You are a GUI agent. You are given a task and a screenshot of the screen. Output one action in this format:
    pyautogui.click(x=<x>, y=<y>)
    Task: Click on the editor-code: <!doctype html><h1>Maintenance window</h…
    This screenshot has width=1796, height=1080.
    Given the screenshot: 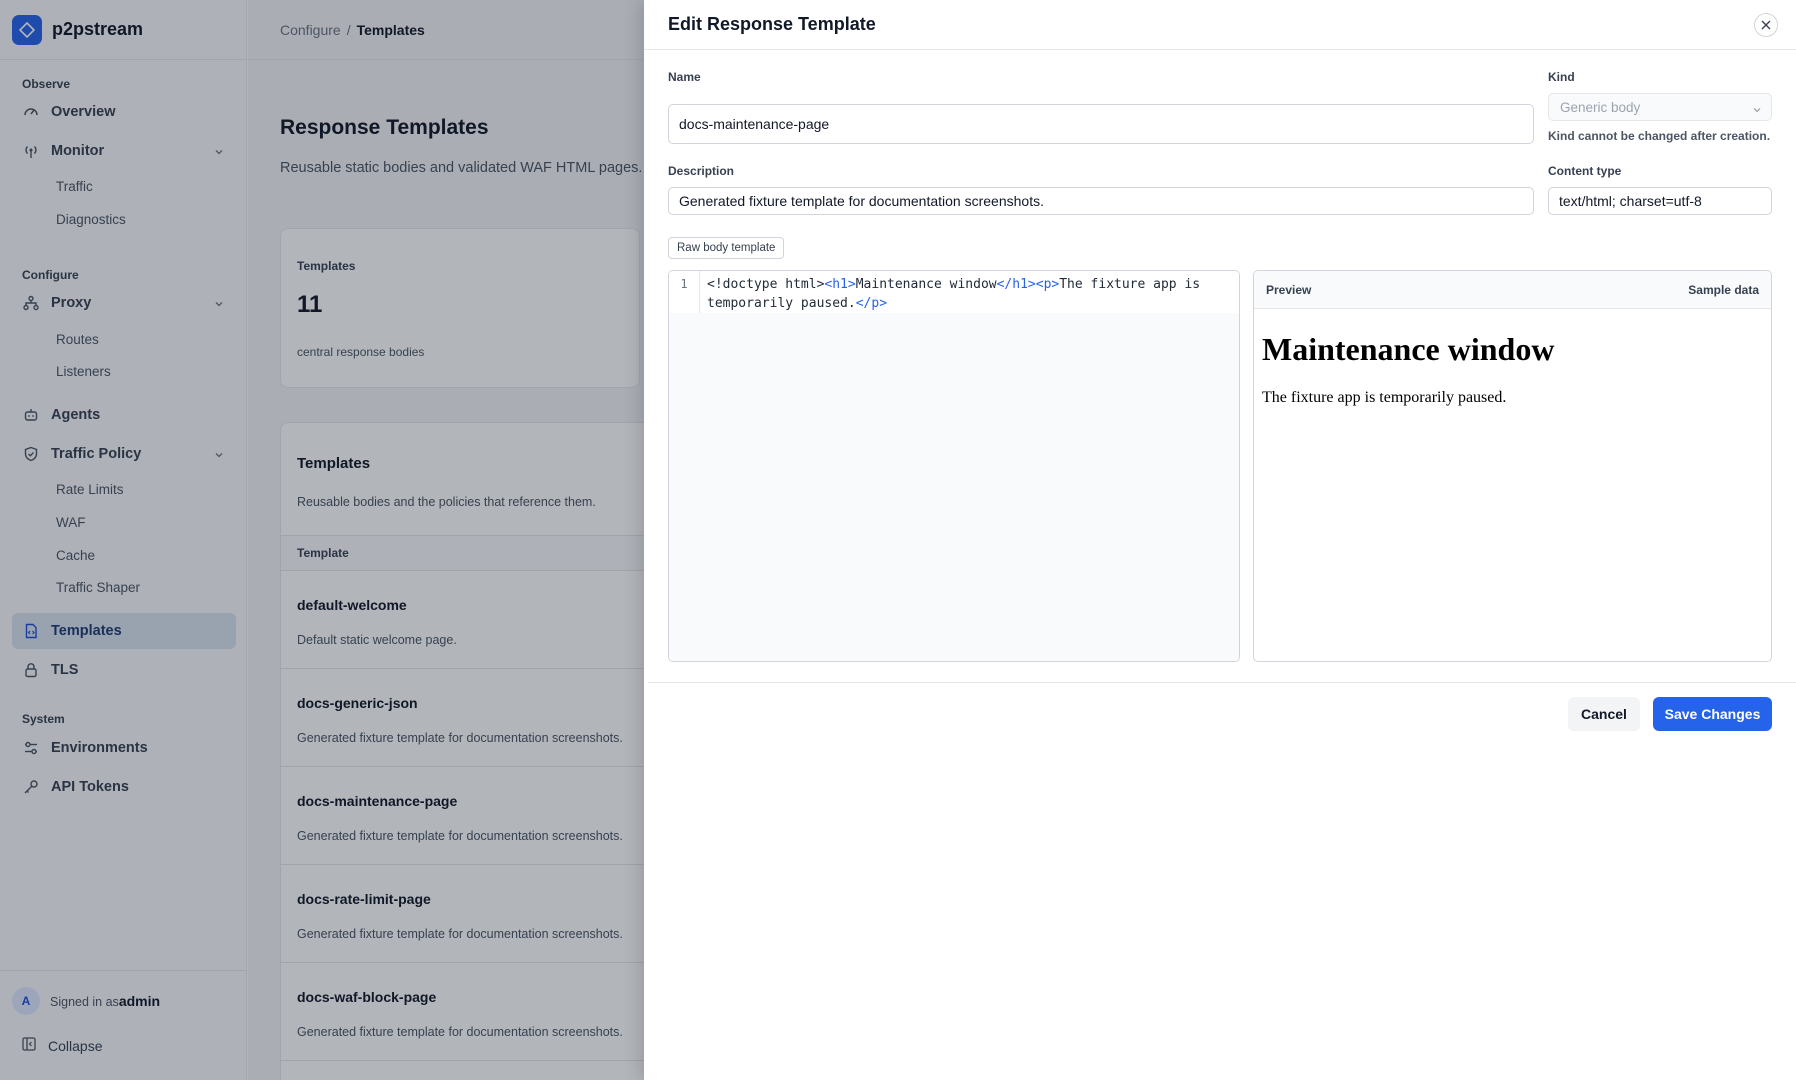 What is the action you would take?
    pyautogui.click(x=967, y=294)
    